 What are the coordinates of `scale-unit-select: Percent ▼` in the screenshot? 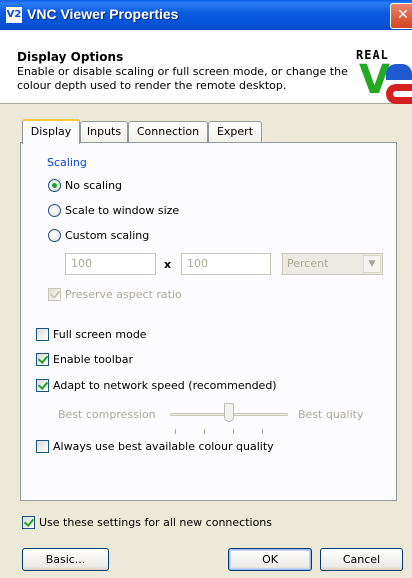 It's located at (332, 264).